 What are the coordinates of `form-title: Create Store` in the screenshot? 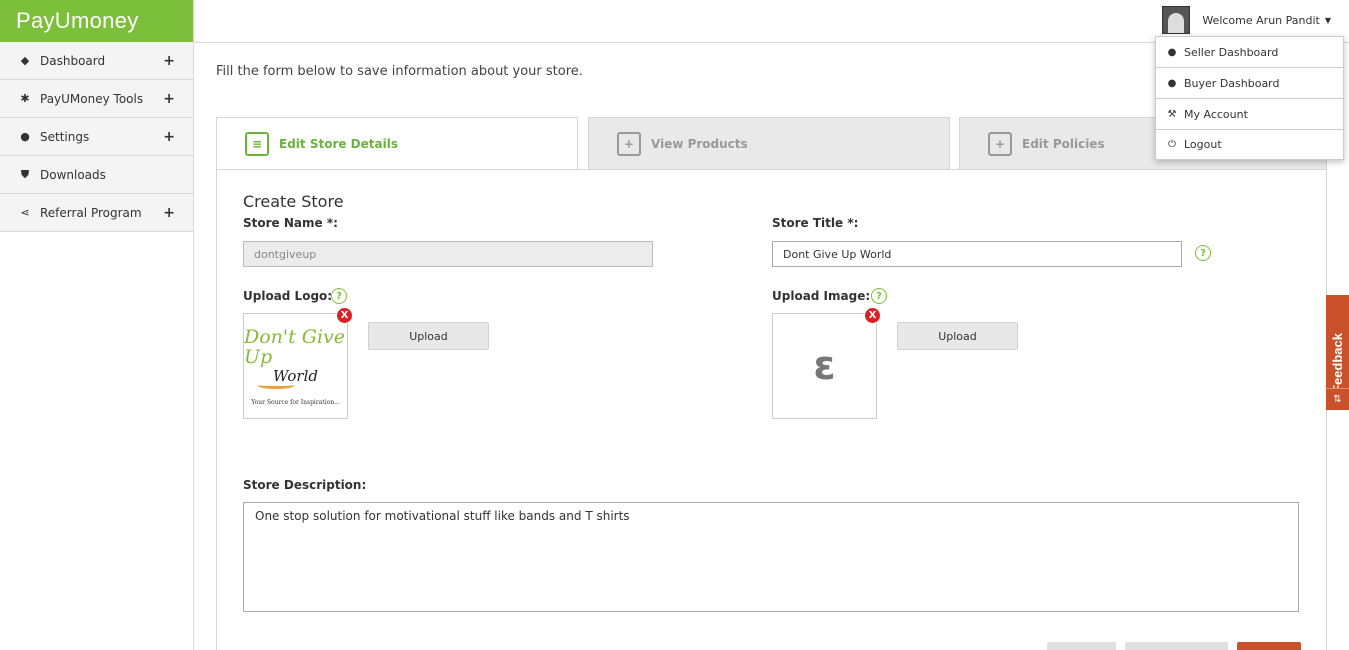 It's located at (293, 201).